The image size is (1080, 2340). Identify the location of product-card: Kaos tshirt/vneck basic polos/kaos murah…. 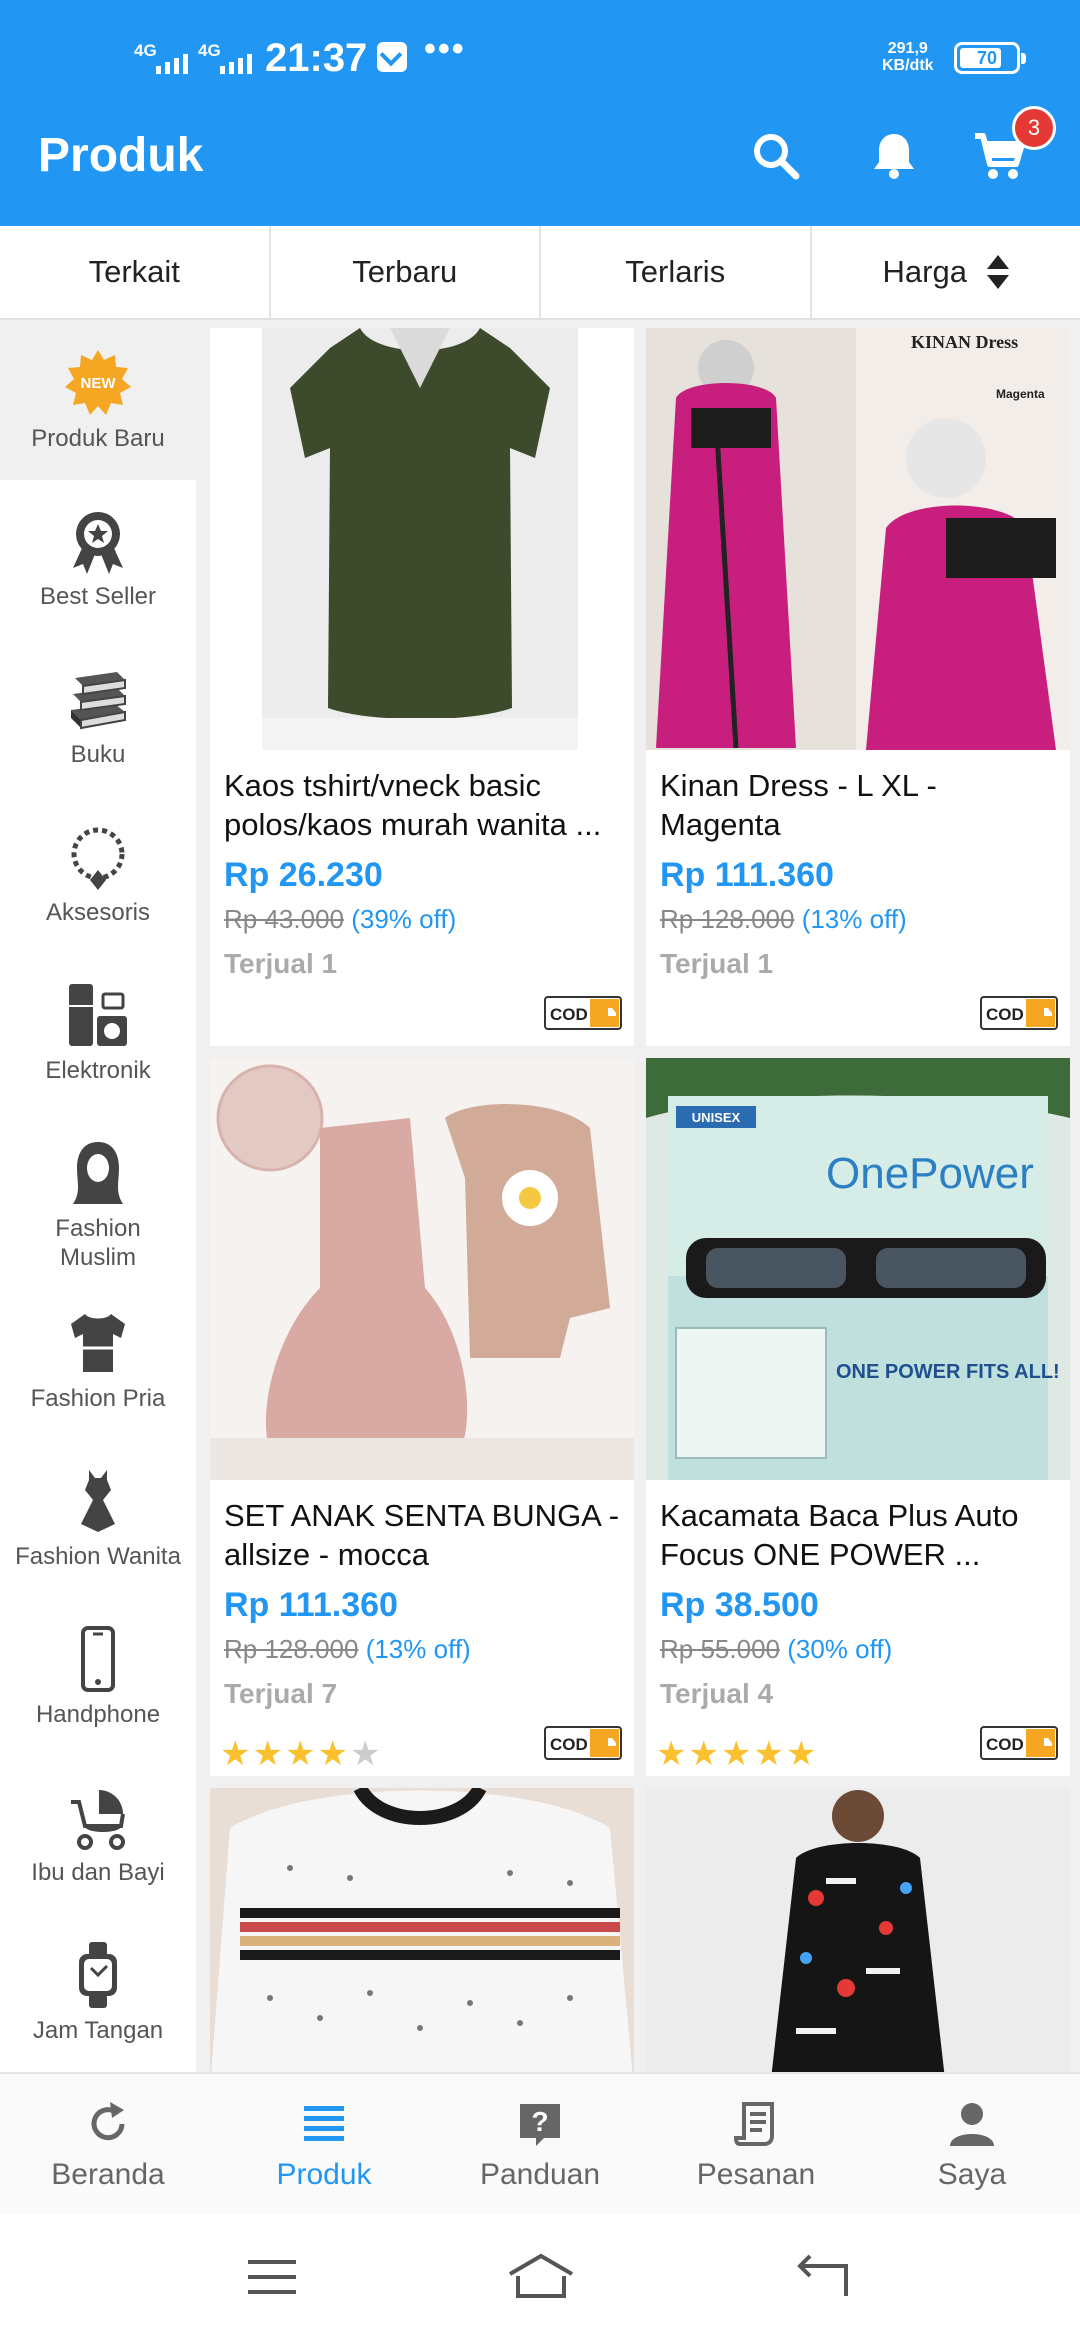
(422, 687).